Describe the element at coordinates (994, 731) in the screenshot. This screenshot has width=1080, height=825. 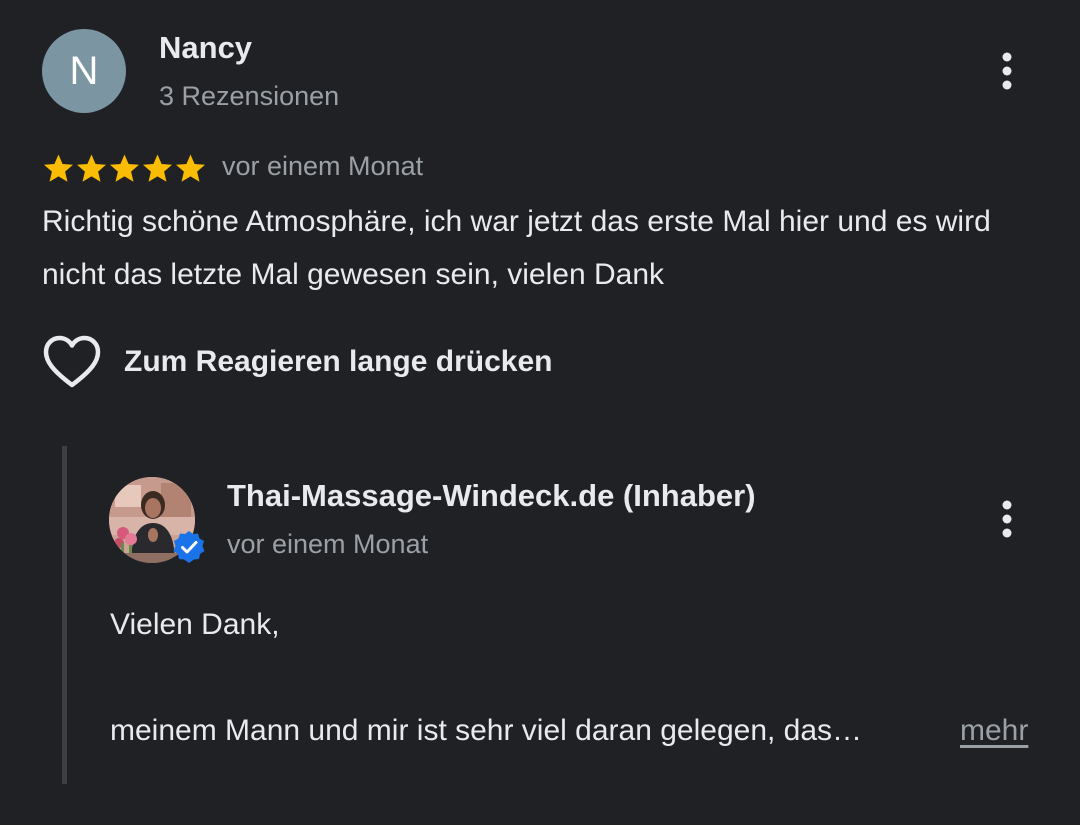
I see `more-link: mehr` at that location.